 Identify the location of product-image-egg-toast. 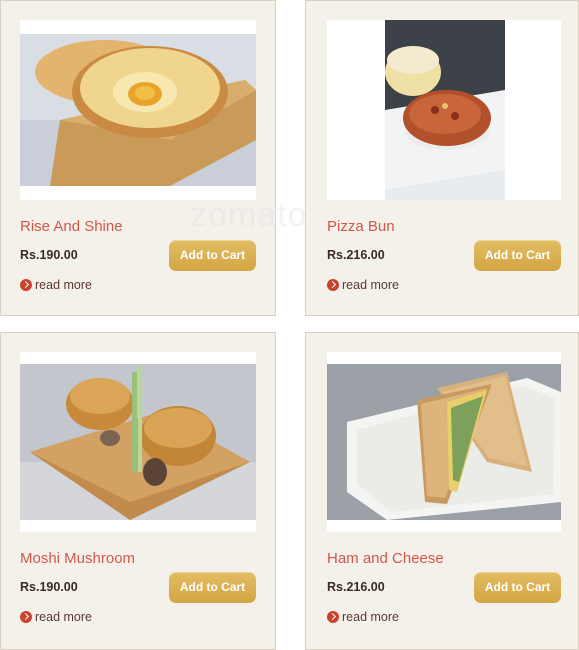
(138, 110).